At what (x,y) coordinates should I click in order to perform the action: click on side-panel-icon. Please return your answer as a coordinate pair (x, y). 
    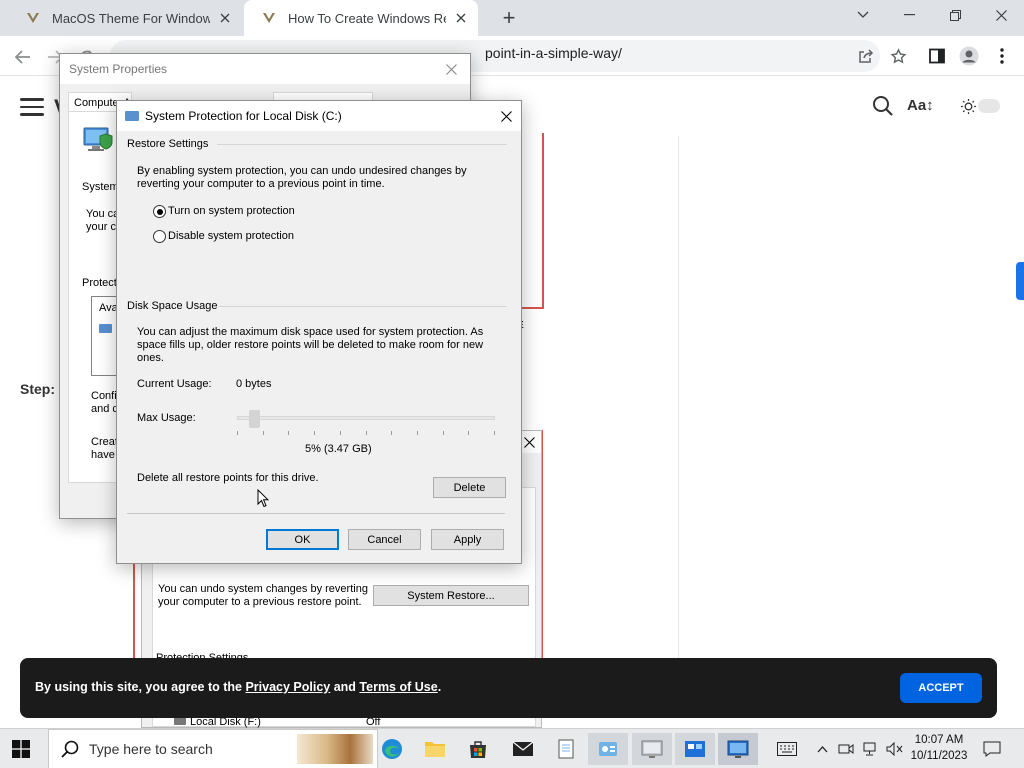
    Looking at the image, I should click on (937, 56).